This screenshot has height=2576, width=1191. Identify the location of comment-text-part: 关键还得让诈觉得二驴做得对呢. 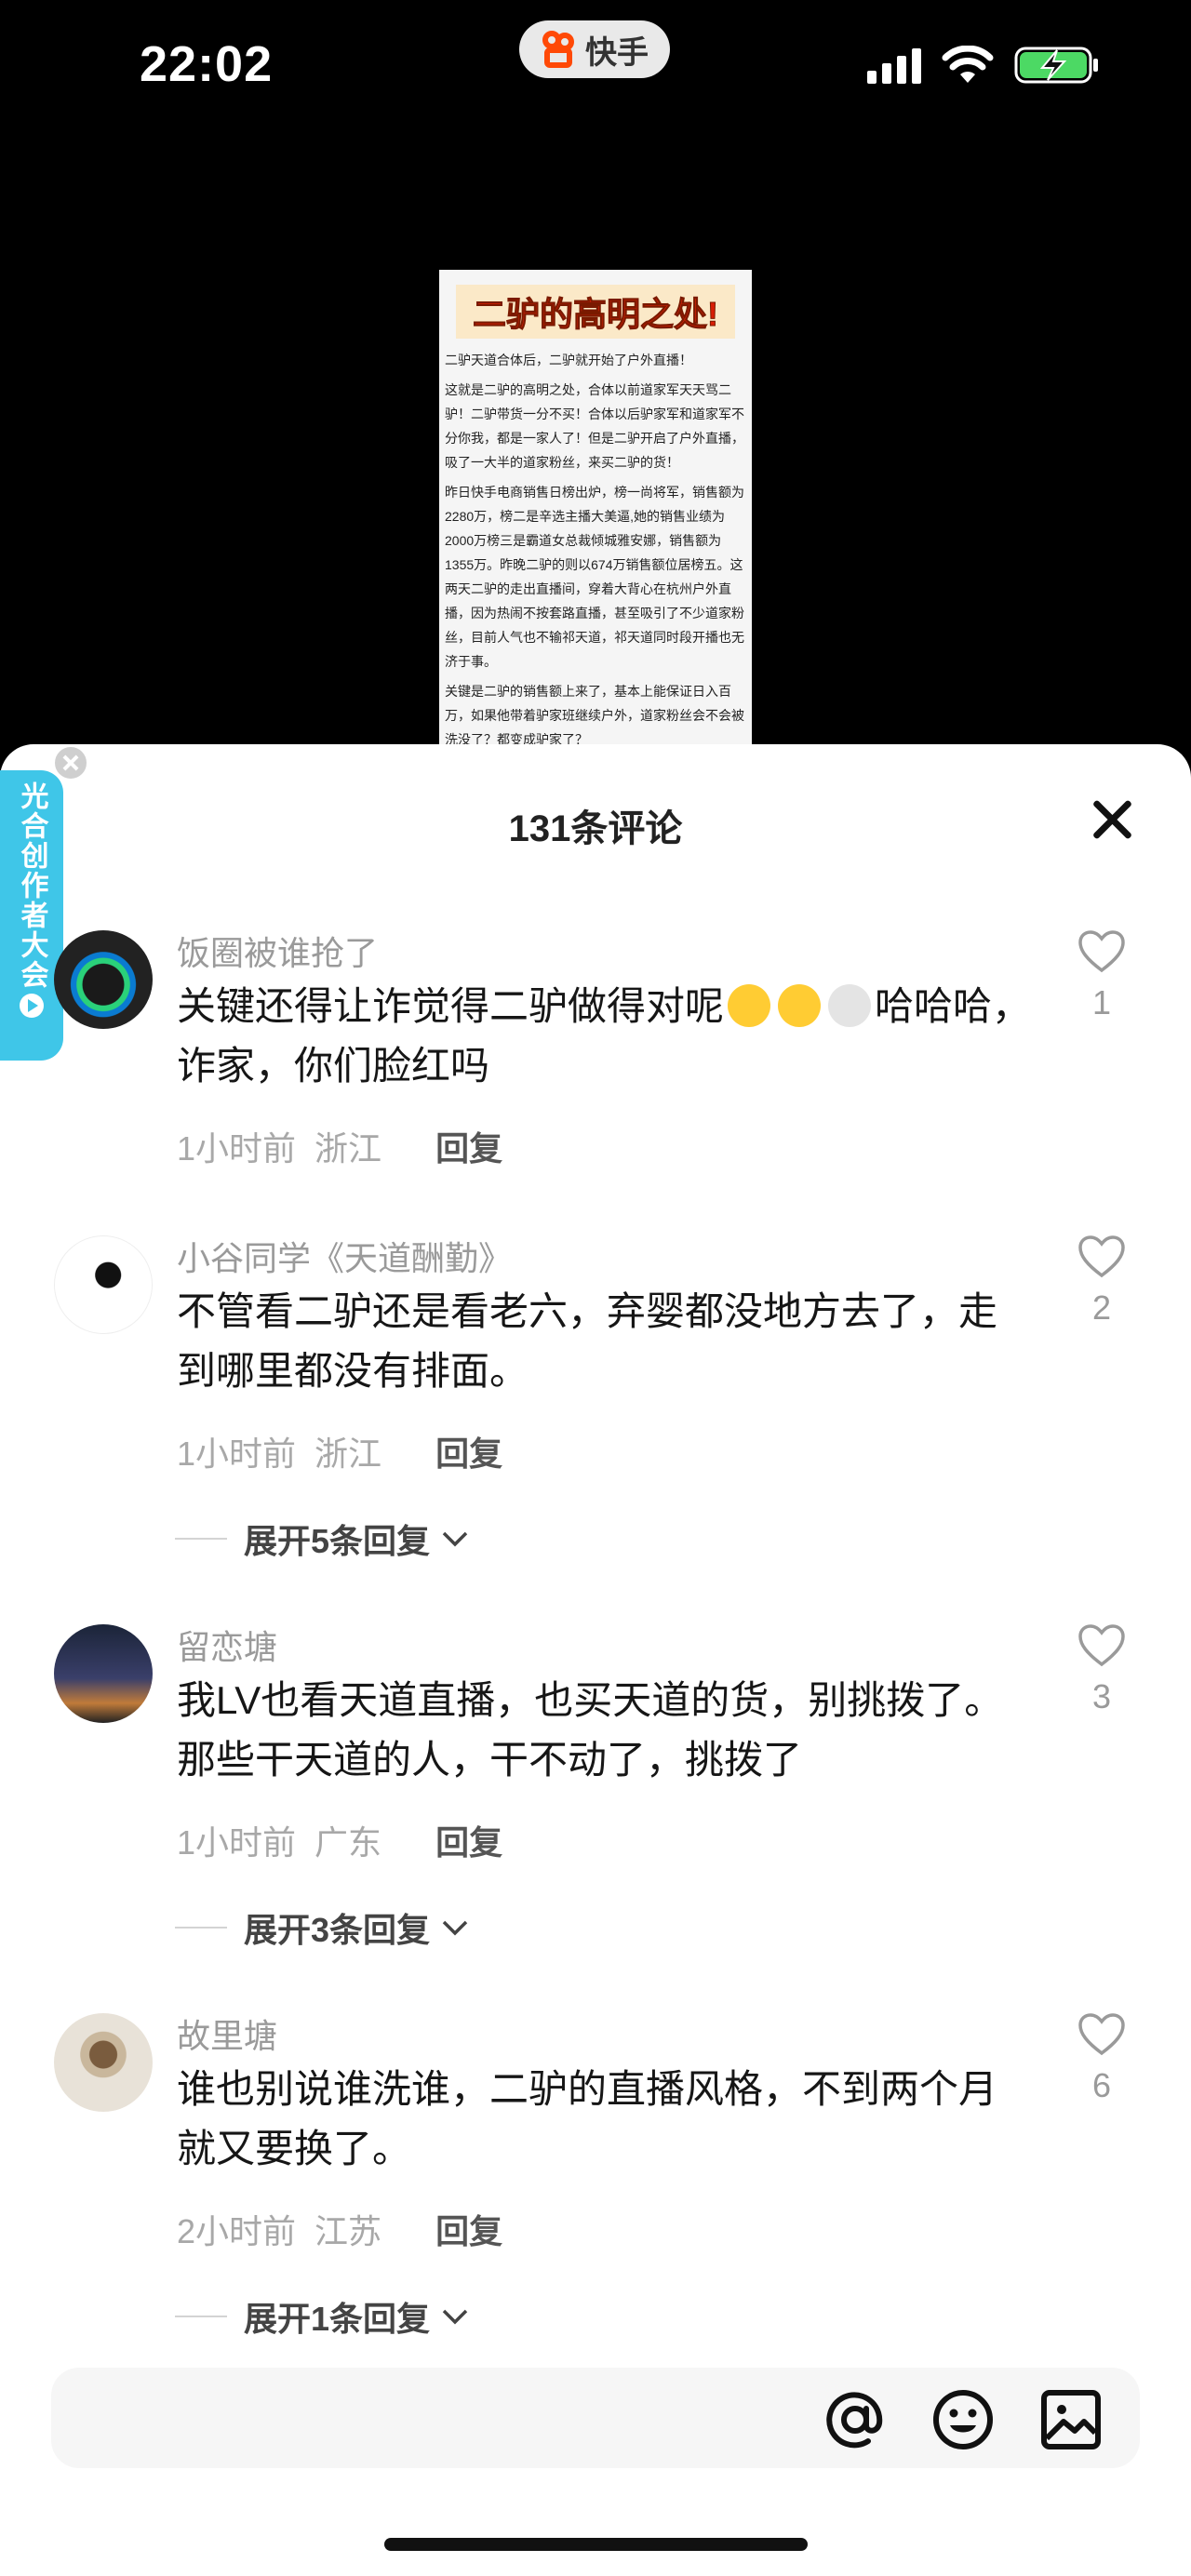
(451, 1006).